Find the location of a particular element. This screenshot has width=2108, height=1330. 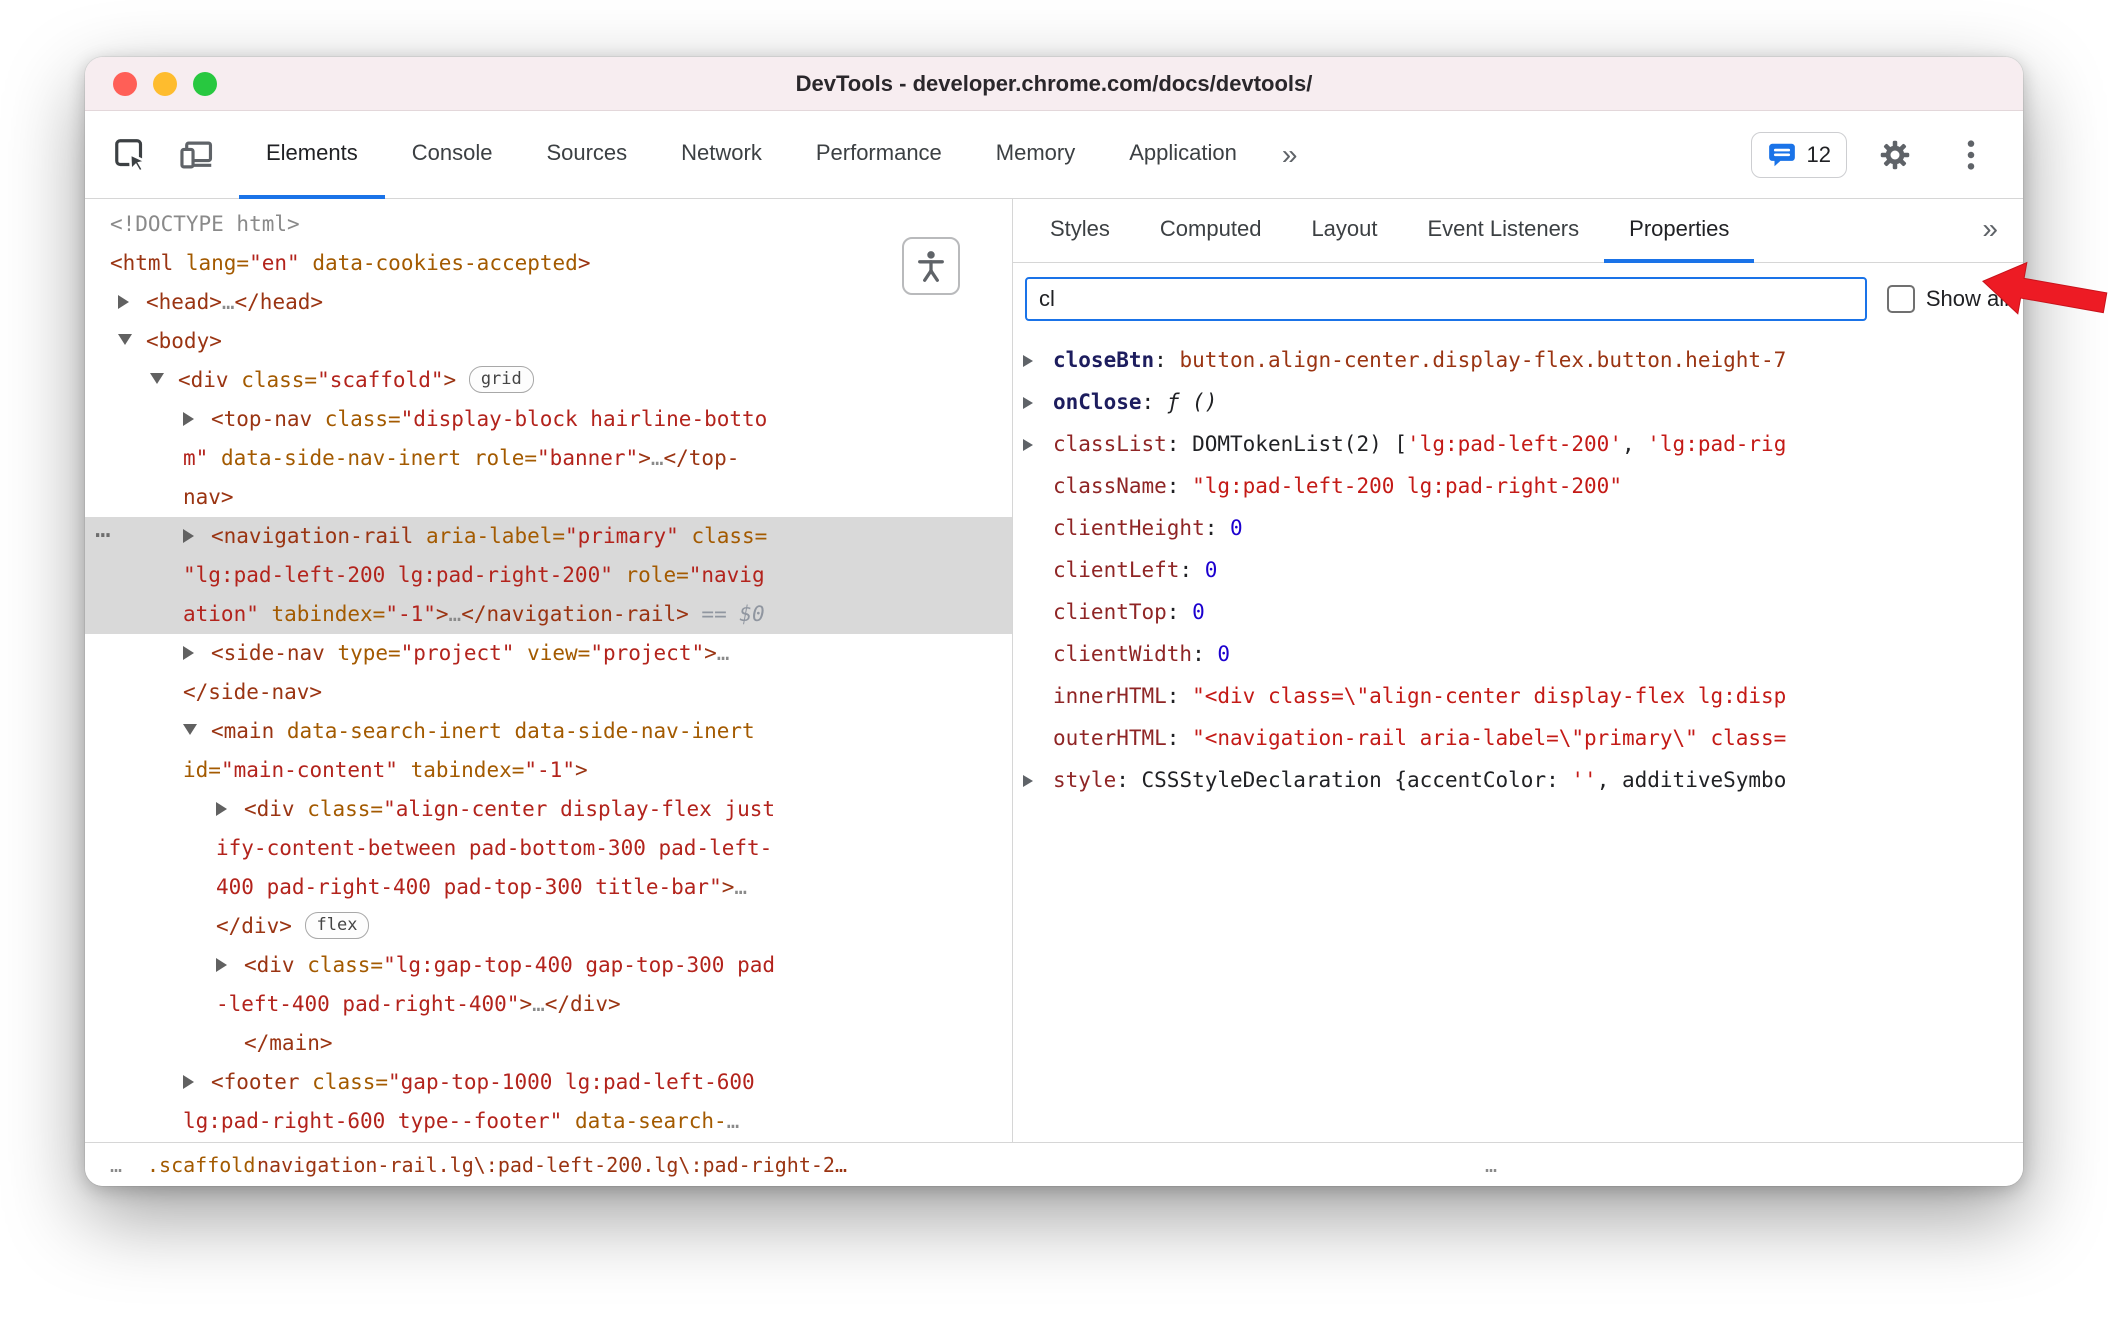

tab-performance: Performance is located at coordinates (879, 155).